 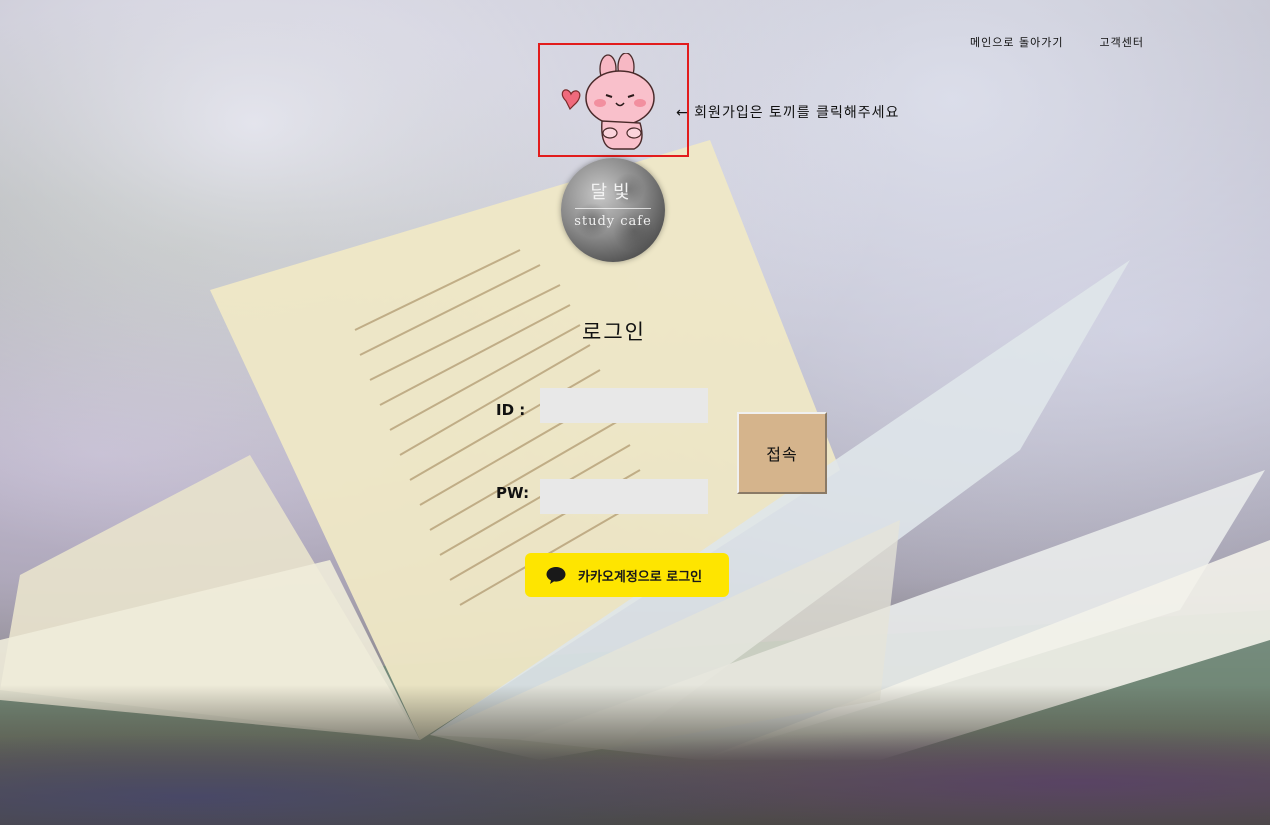 I want to click on rabbit-character-icon, so click(x=608, y=101).